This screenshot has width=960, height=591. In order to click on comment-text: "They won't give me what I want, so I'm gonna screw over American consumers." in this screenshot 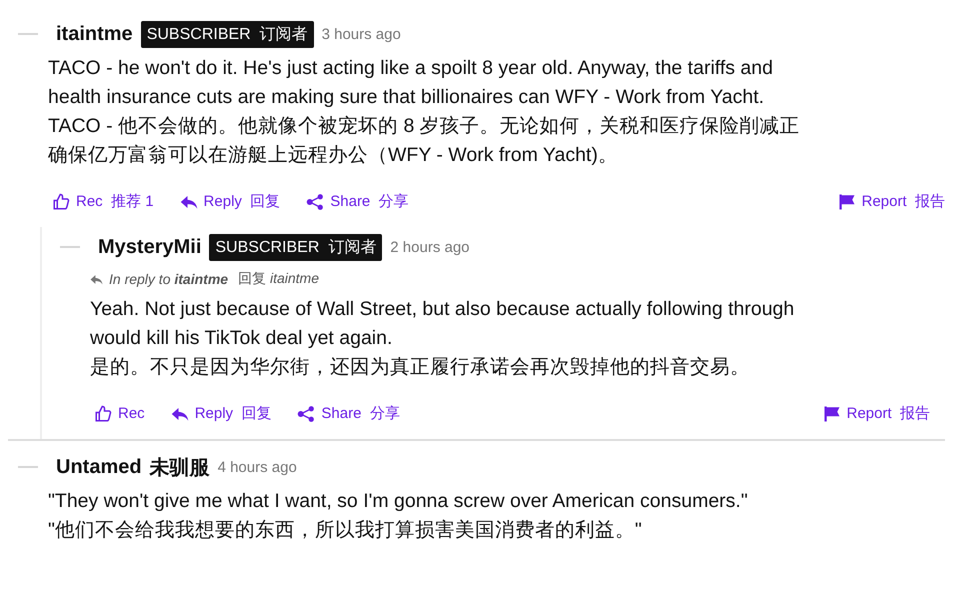, I will do `click(398, 501)`.